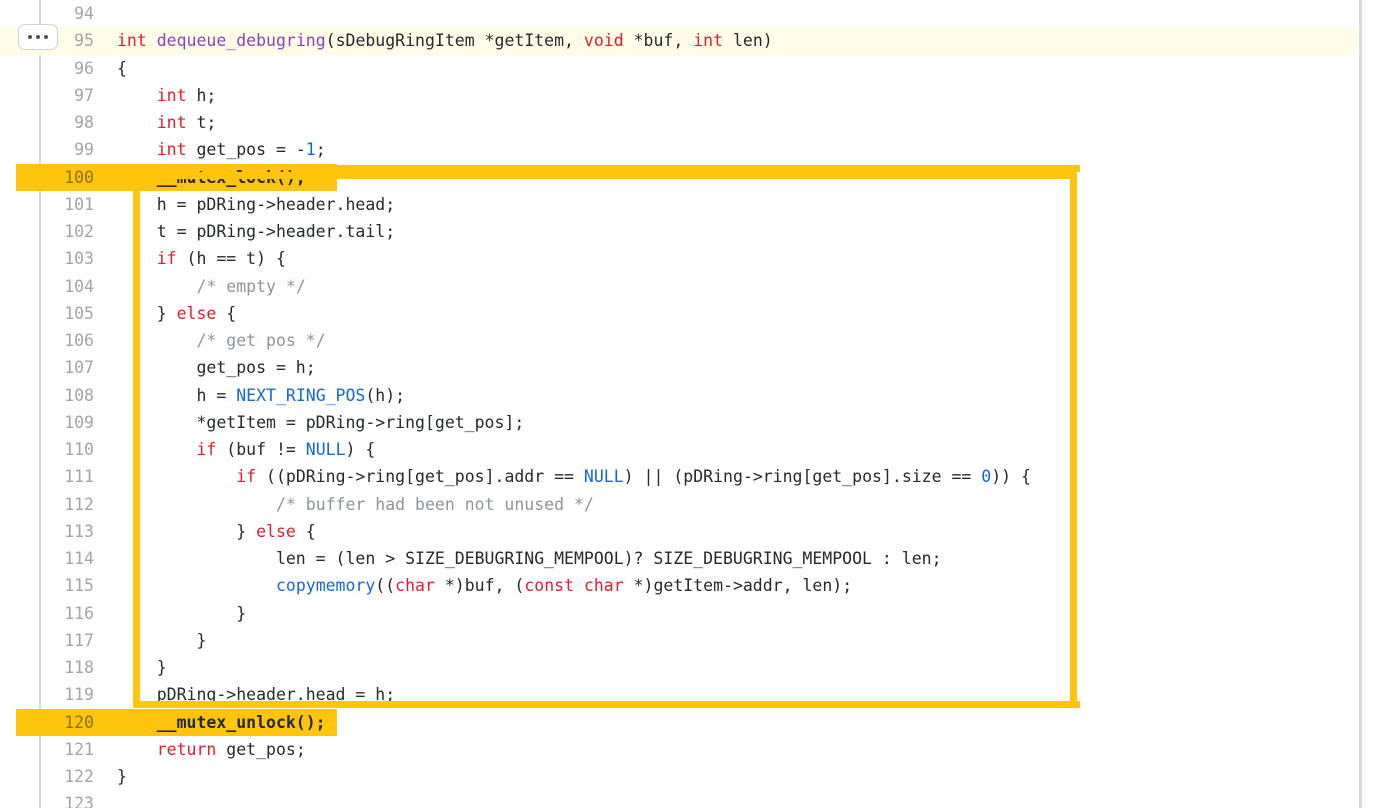 Image resolution: width=1380 pixels, height=808 pixels. What do you see at coordinates (261, 449) in the screenshot?
I see `code-token: (buf !=` at bounding box center [261, 449].